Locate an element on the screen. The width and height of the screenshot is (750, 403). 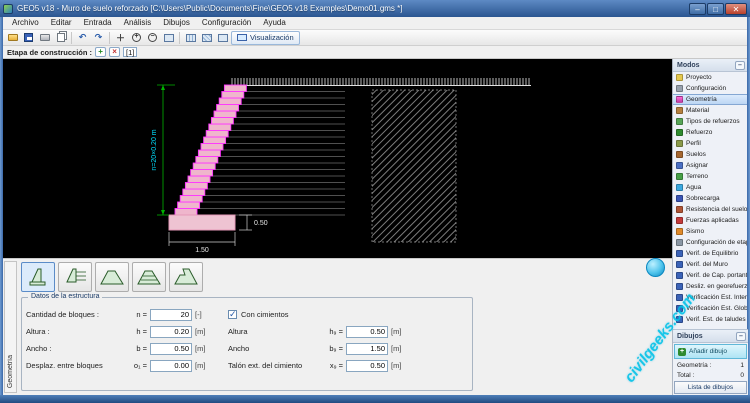
foundation-height-input is located at coordinates (367, 331).